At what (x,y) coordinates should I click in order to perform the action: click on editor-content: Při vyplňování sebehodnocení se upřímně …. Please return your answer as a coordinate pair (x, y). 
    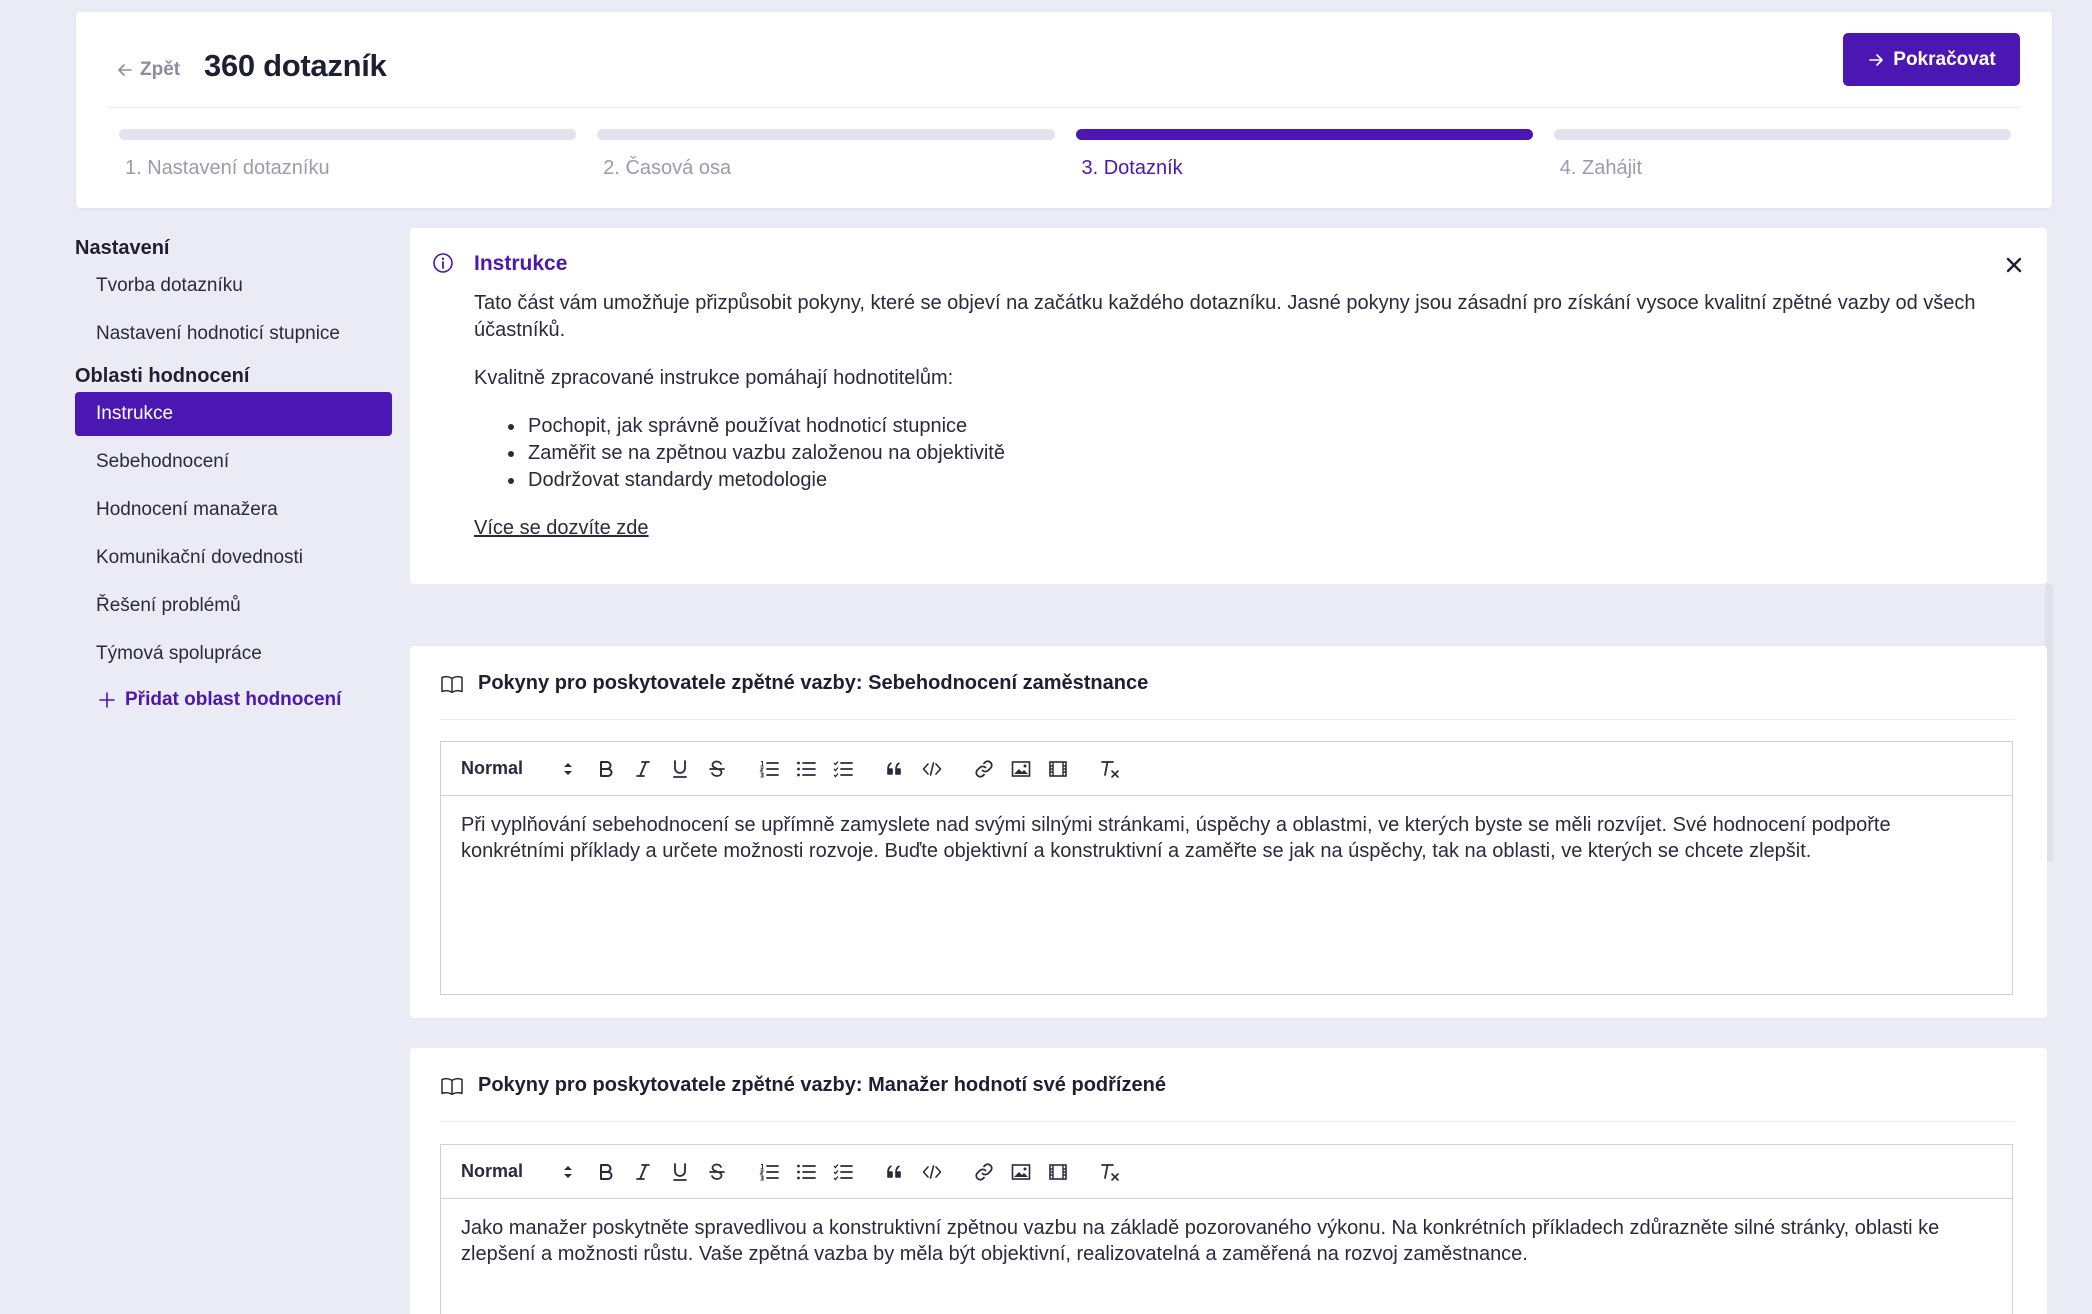
    Looking at the image, I should click on (1226, 838).